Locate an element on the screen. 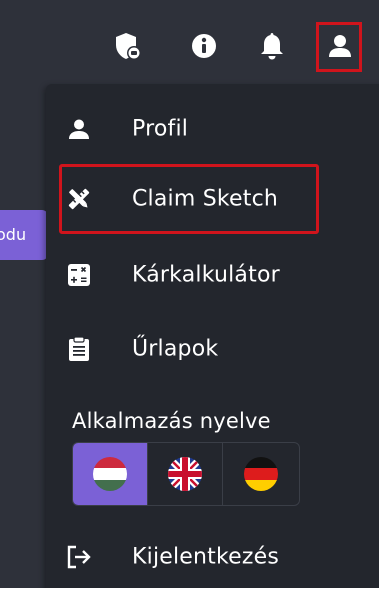  menu-item-label: Kijelentkezés is located at coordinates (206, 557).